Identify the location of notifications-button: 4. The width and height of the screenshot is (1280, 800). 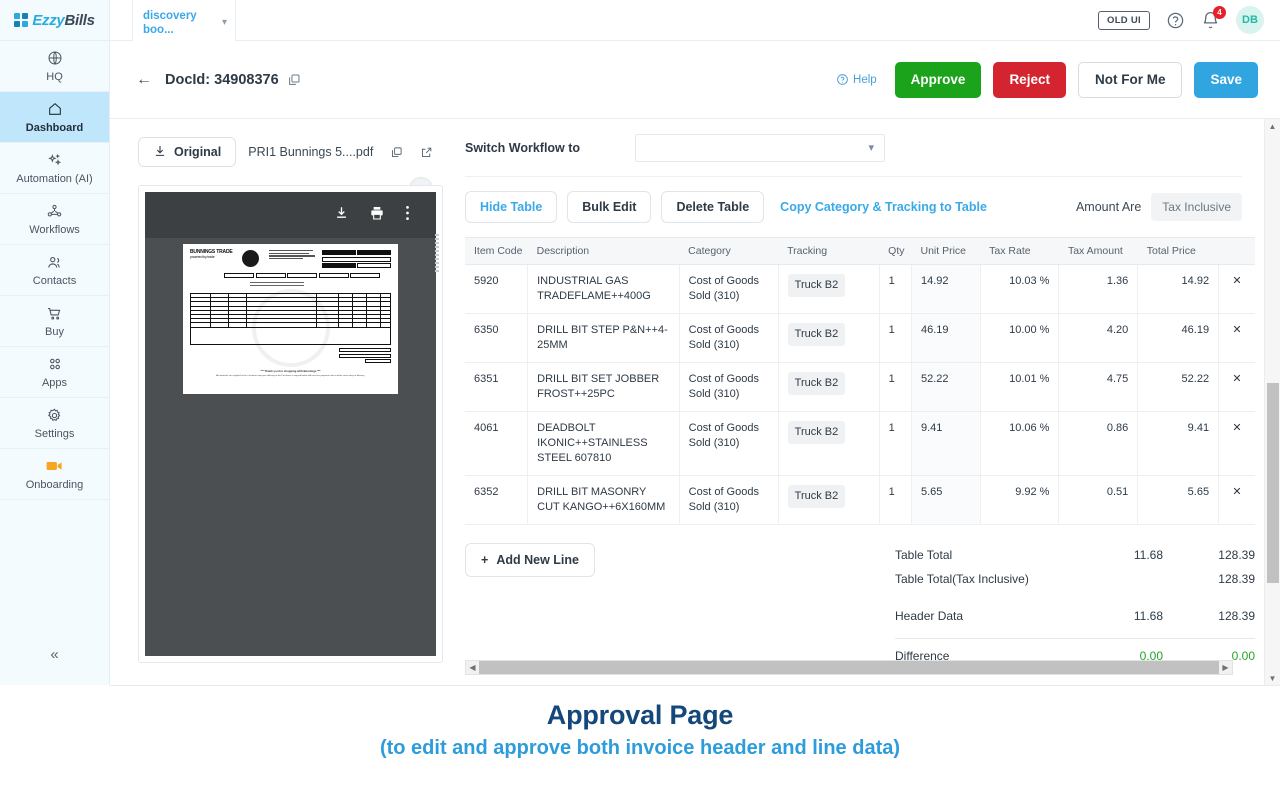
(1213, 17).